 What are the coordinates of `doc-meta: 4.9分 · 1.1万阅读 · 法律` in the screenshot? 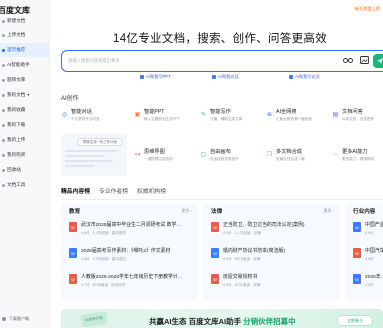 It's located at (242, 233).